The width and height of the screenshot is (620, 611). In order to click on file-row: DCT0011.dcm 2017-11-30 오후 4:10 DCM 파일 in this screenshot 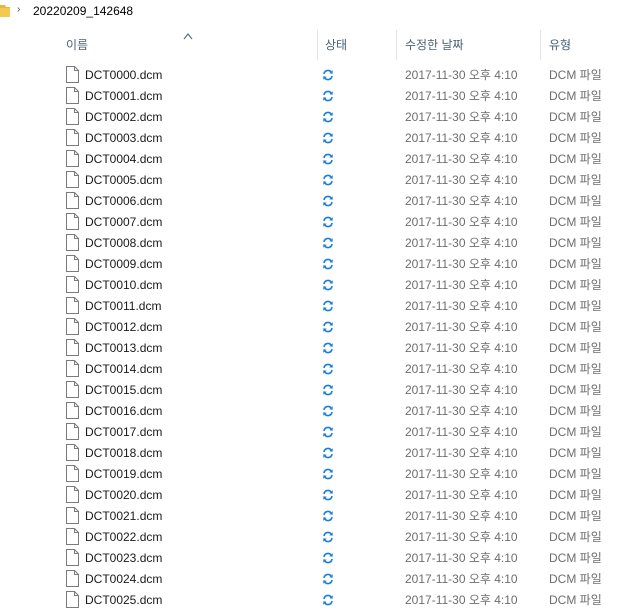, I will do `click(310, 305)`.